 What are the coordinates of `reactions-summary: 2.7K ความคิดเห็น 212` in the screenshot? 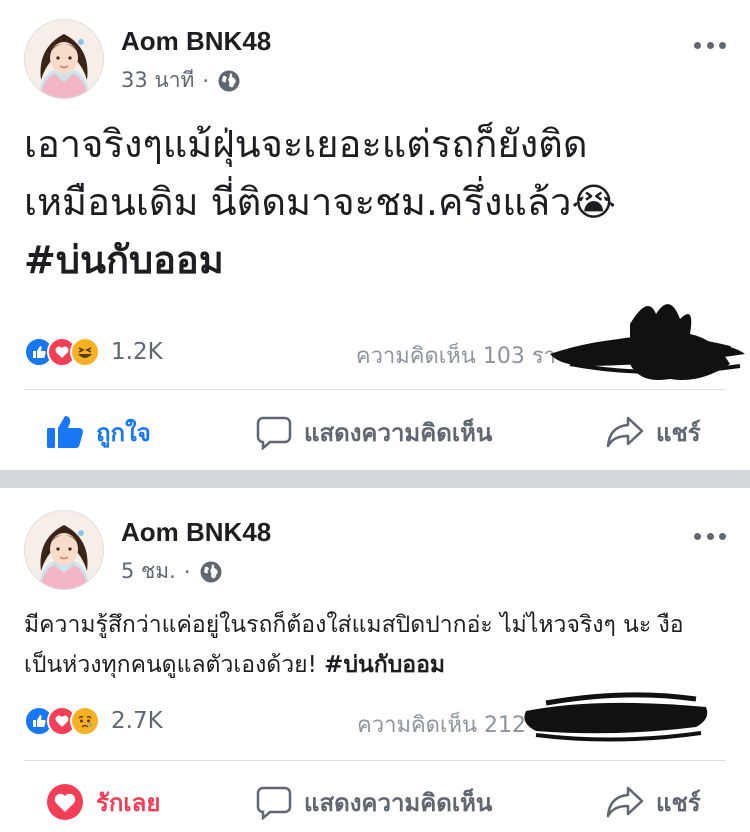 It's located at (375, 717).